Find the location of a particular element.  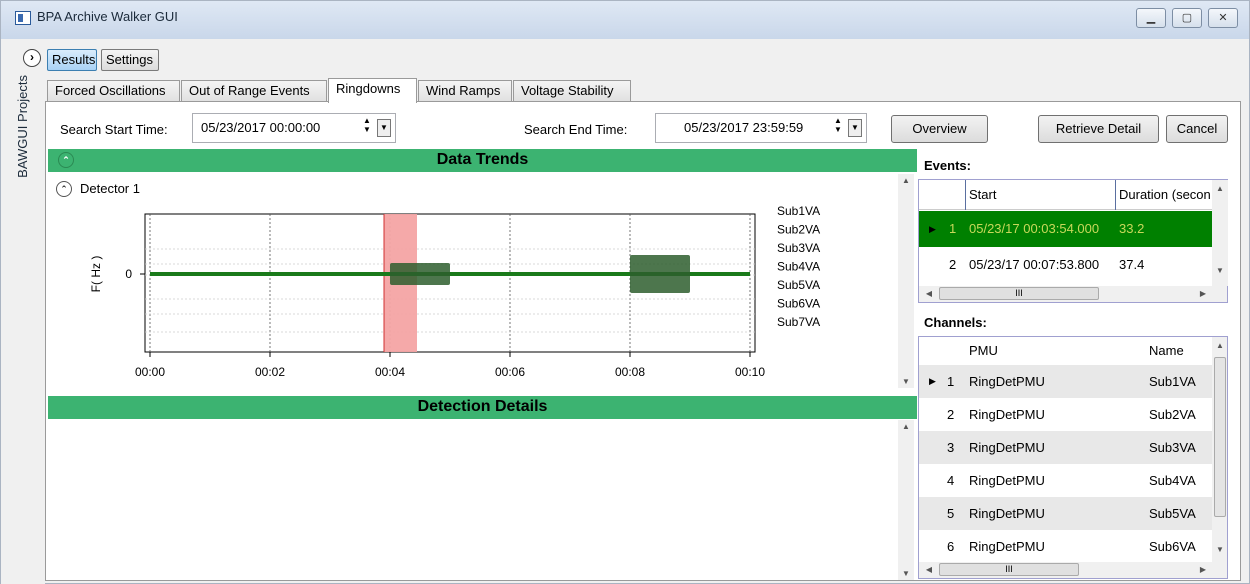

channel-name: Sub2VA is located at coordinates (1172, 414).